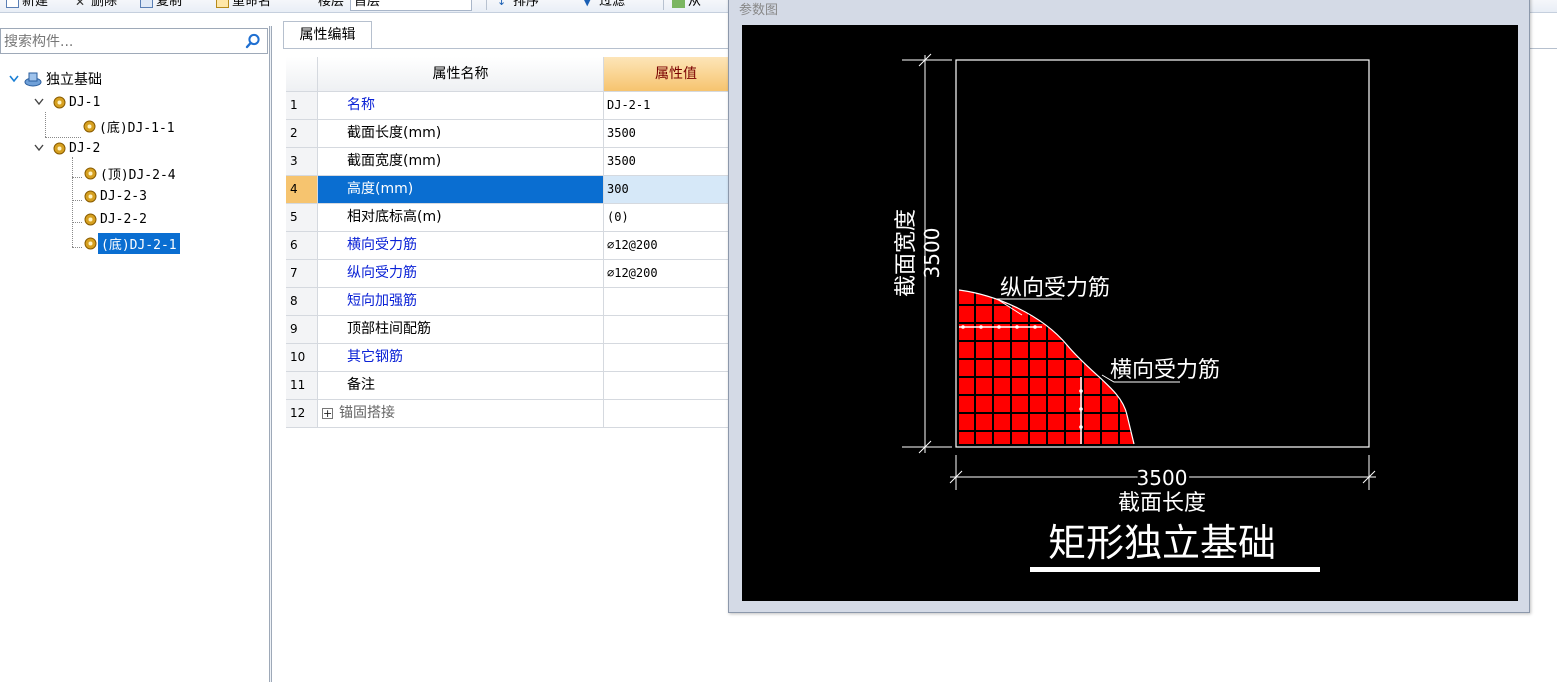 The height and width of the screenshot is (682, 1557). I want to click on rename-button: 重命名, so click(243, 5).